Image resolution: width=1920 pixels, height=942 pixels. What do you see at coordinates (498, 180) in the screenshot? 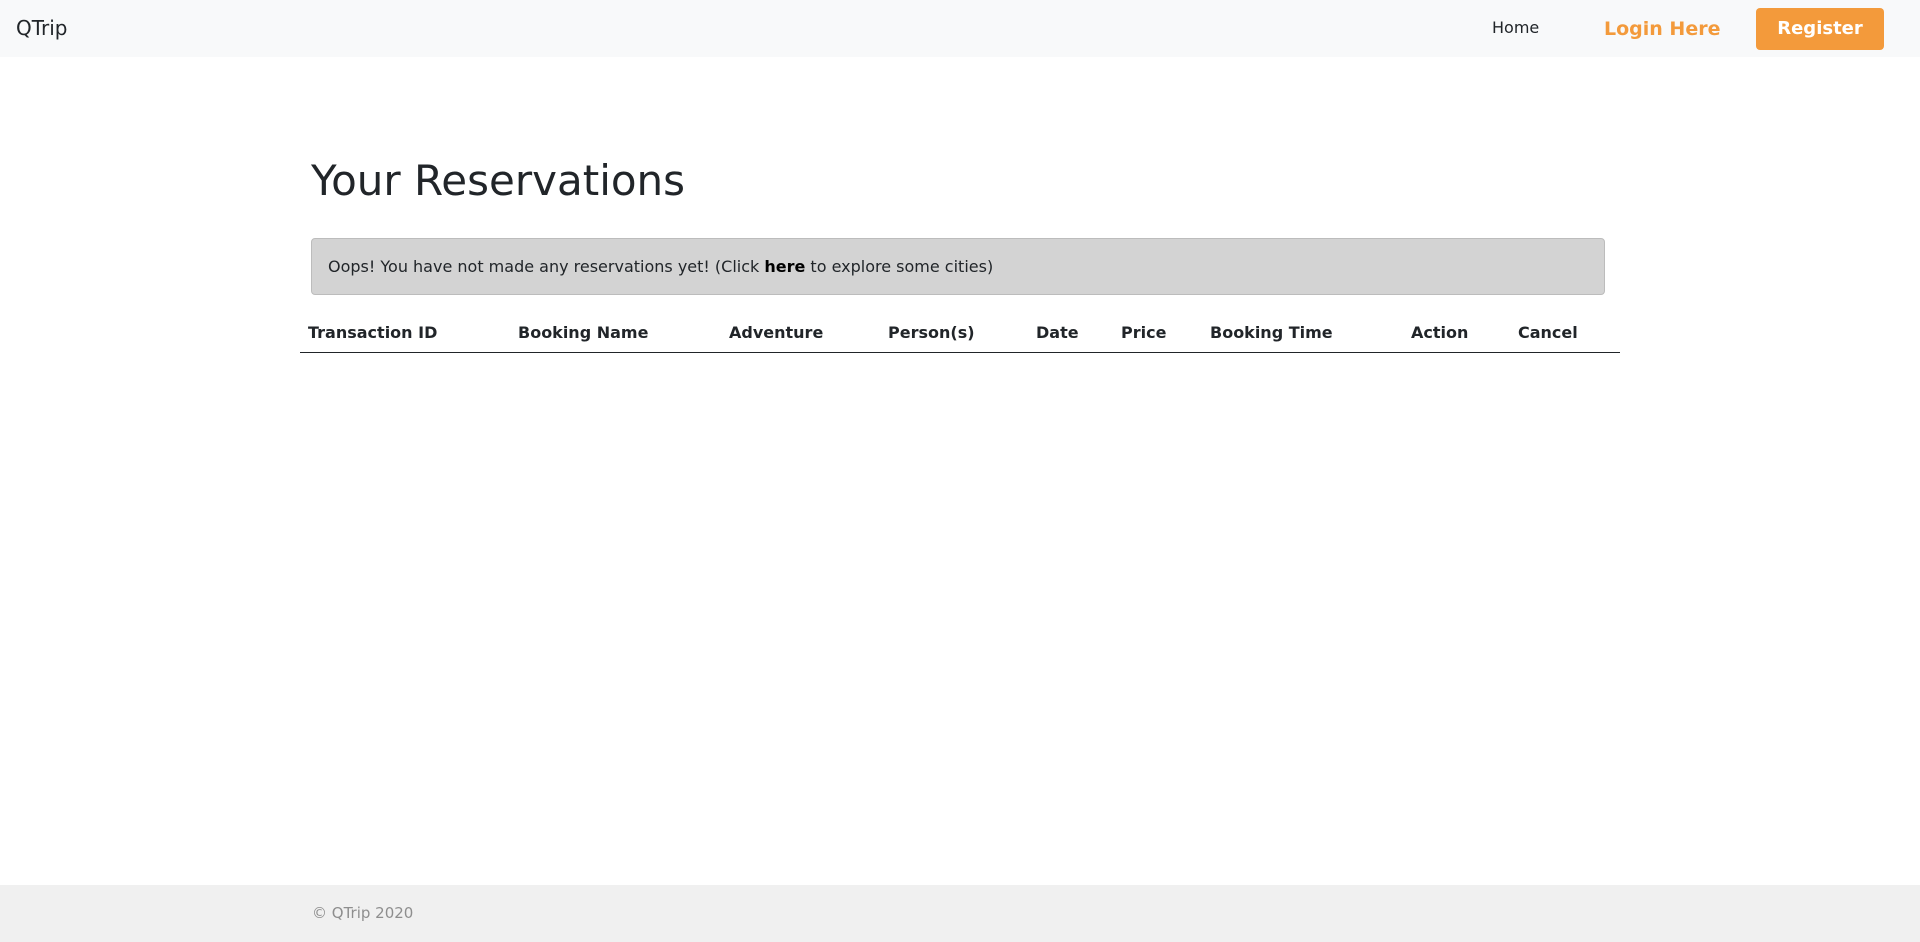
I see `page-title: Your Reservations` at bounding box center [498, 180].